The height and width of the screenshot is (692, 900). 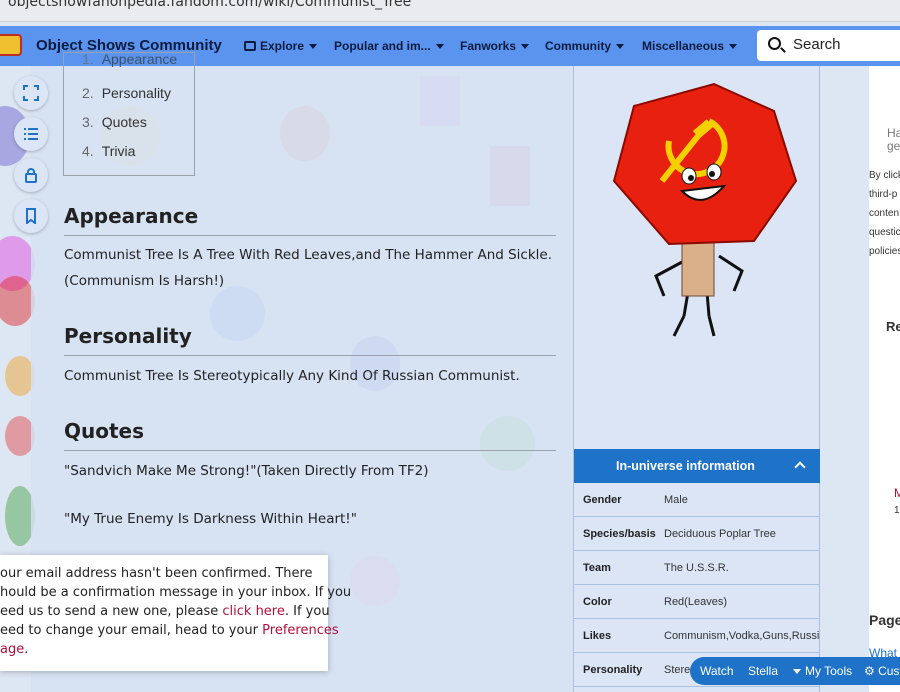 I want to click on infobox-row-team: Team The U.S.S.R., so click(x=697, y=568).